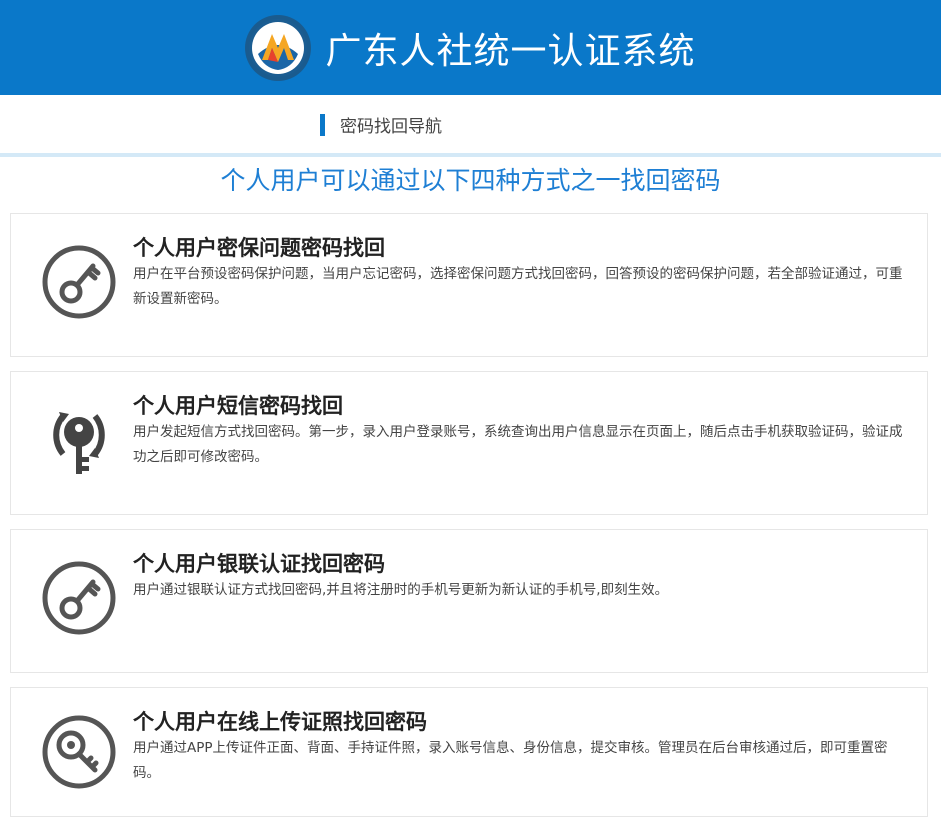  Describe the element at coordinates (470, 126) in the screenshot. I see `nav-bar: 密码找回导航` at that location.